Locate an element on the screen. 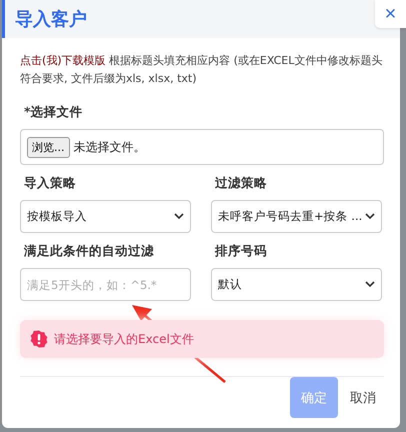 The width and height of the screenshot is (406, 432). select-dropdown: 按模板导入 is located at coordinates (105, 216).